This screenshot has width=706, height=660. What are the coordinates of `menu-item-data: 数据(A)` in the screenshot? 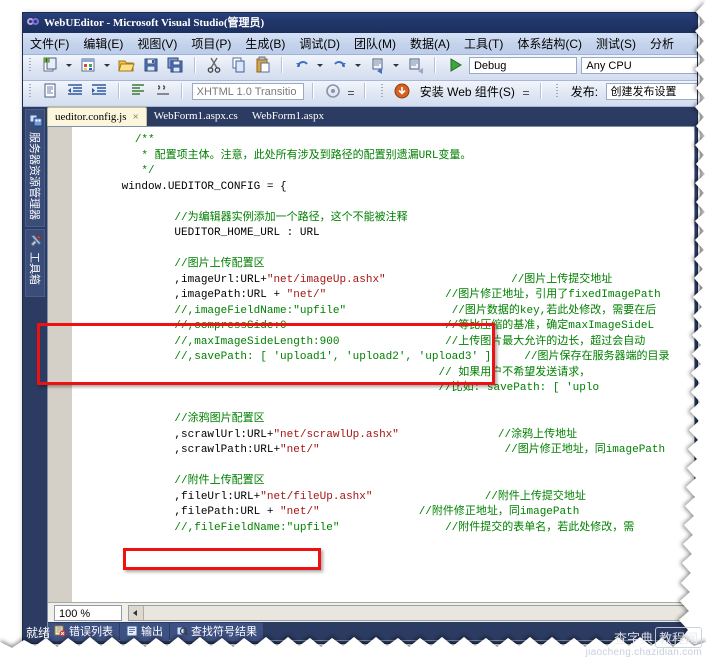 It's located at (430, 43).